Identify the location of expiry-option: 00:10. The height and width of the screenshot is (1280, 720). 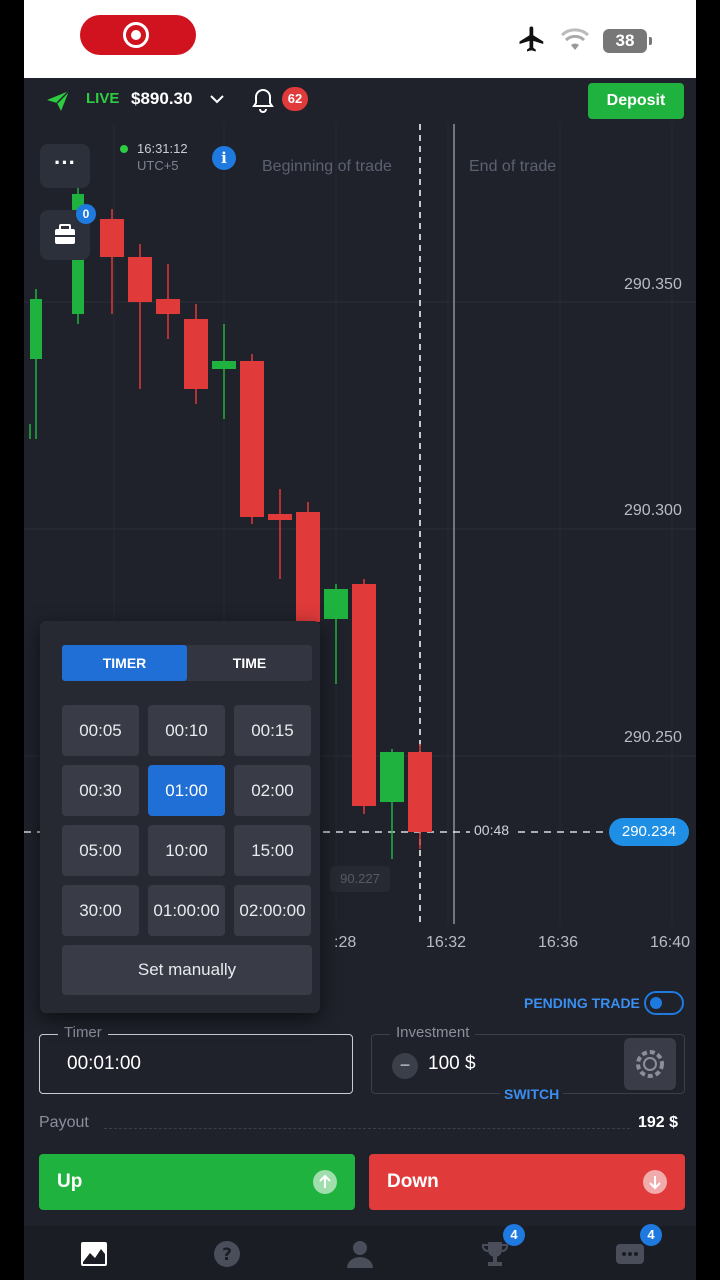
(186, 730).